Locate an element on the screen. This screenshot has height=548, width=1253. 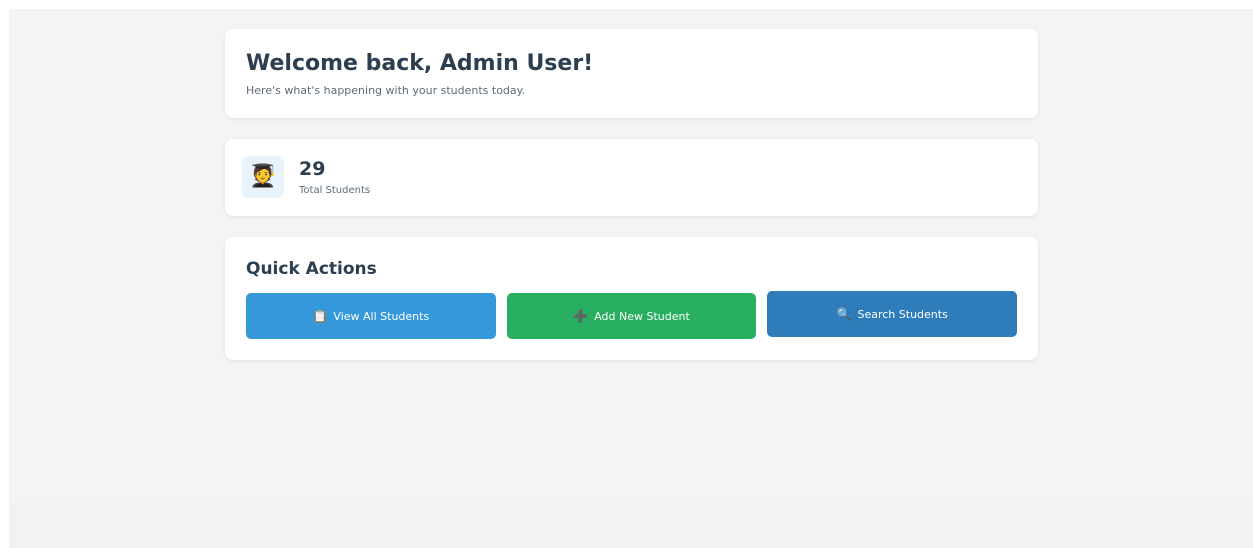
view-all-students-button: 📋 View All Students is located at coordinates (371, 316).